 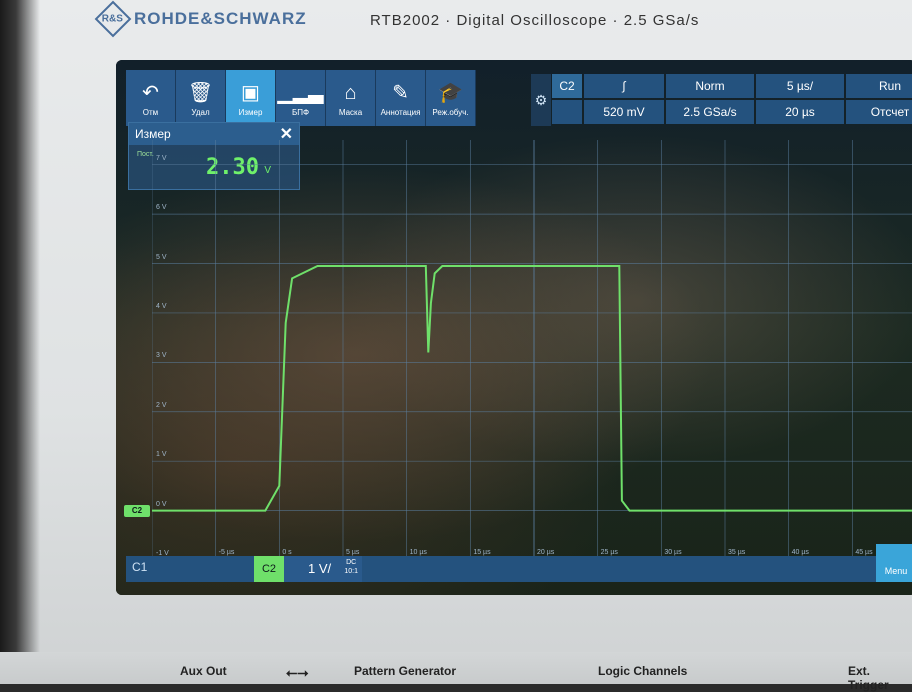 What do you see at coordinates (800, 86) in the screenshot?
I see `time-div: 5 µs/` at bounding box center [800, 86].